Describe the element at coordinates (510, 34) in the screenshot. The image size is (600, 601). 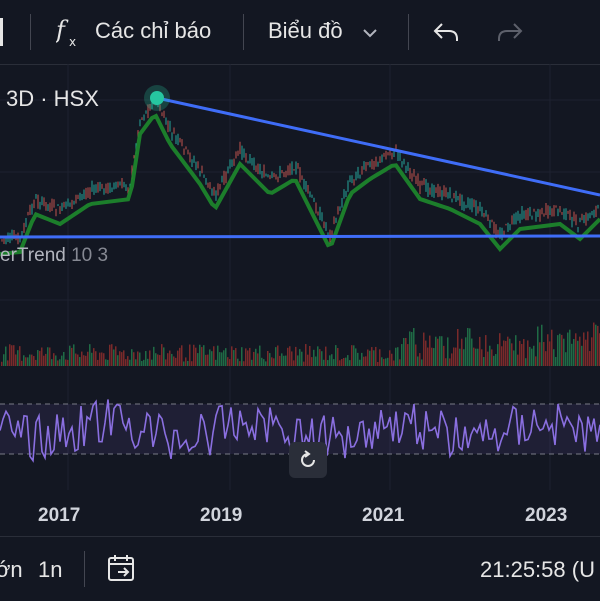
I see `redo-icon` at that location.